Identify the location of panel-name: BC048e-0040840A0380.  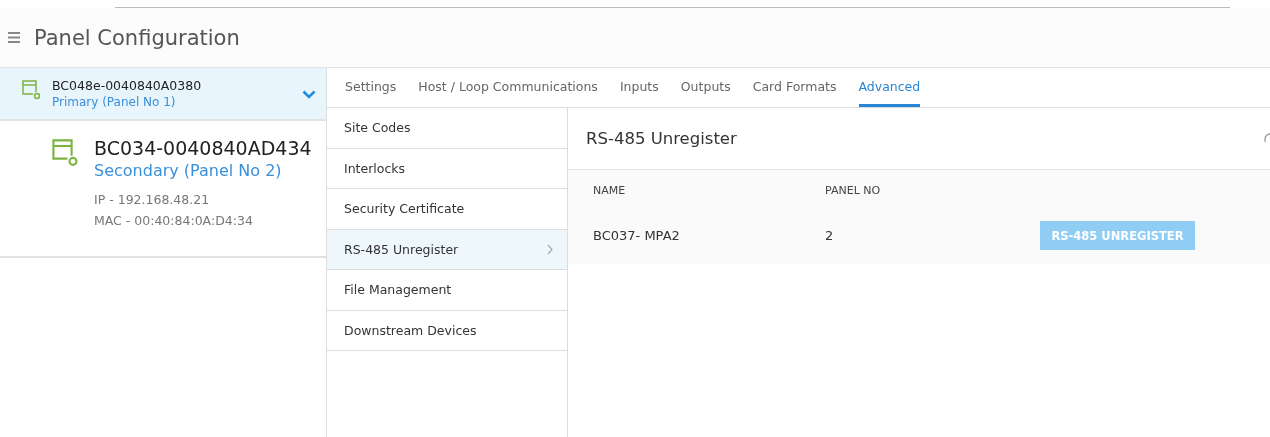
(127, 85).